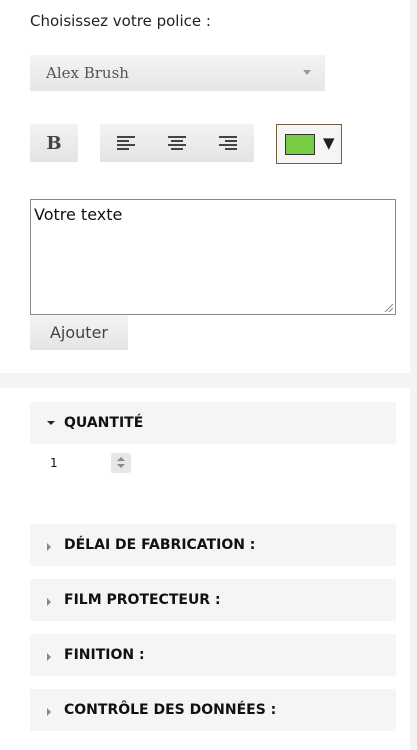 The width and height of the screenshot is (417, 750). Describe the element at coordinates (213, 423) in the screenshot. I see `accordion-quantity-header: QUANTITÉ` at that location.